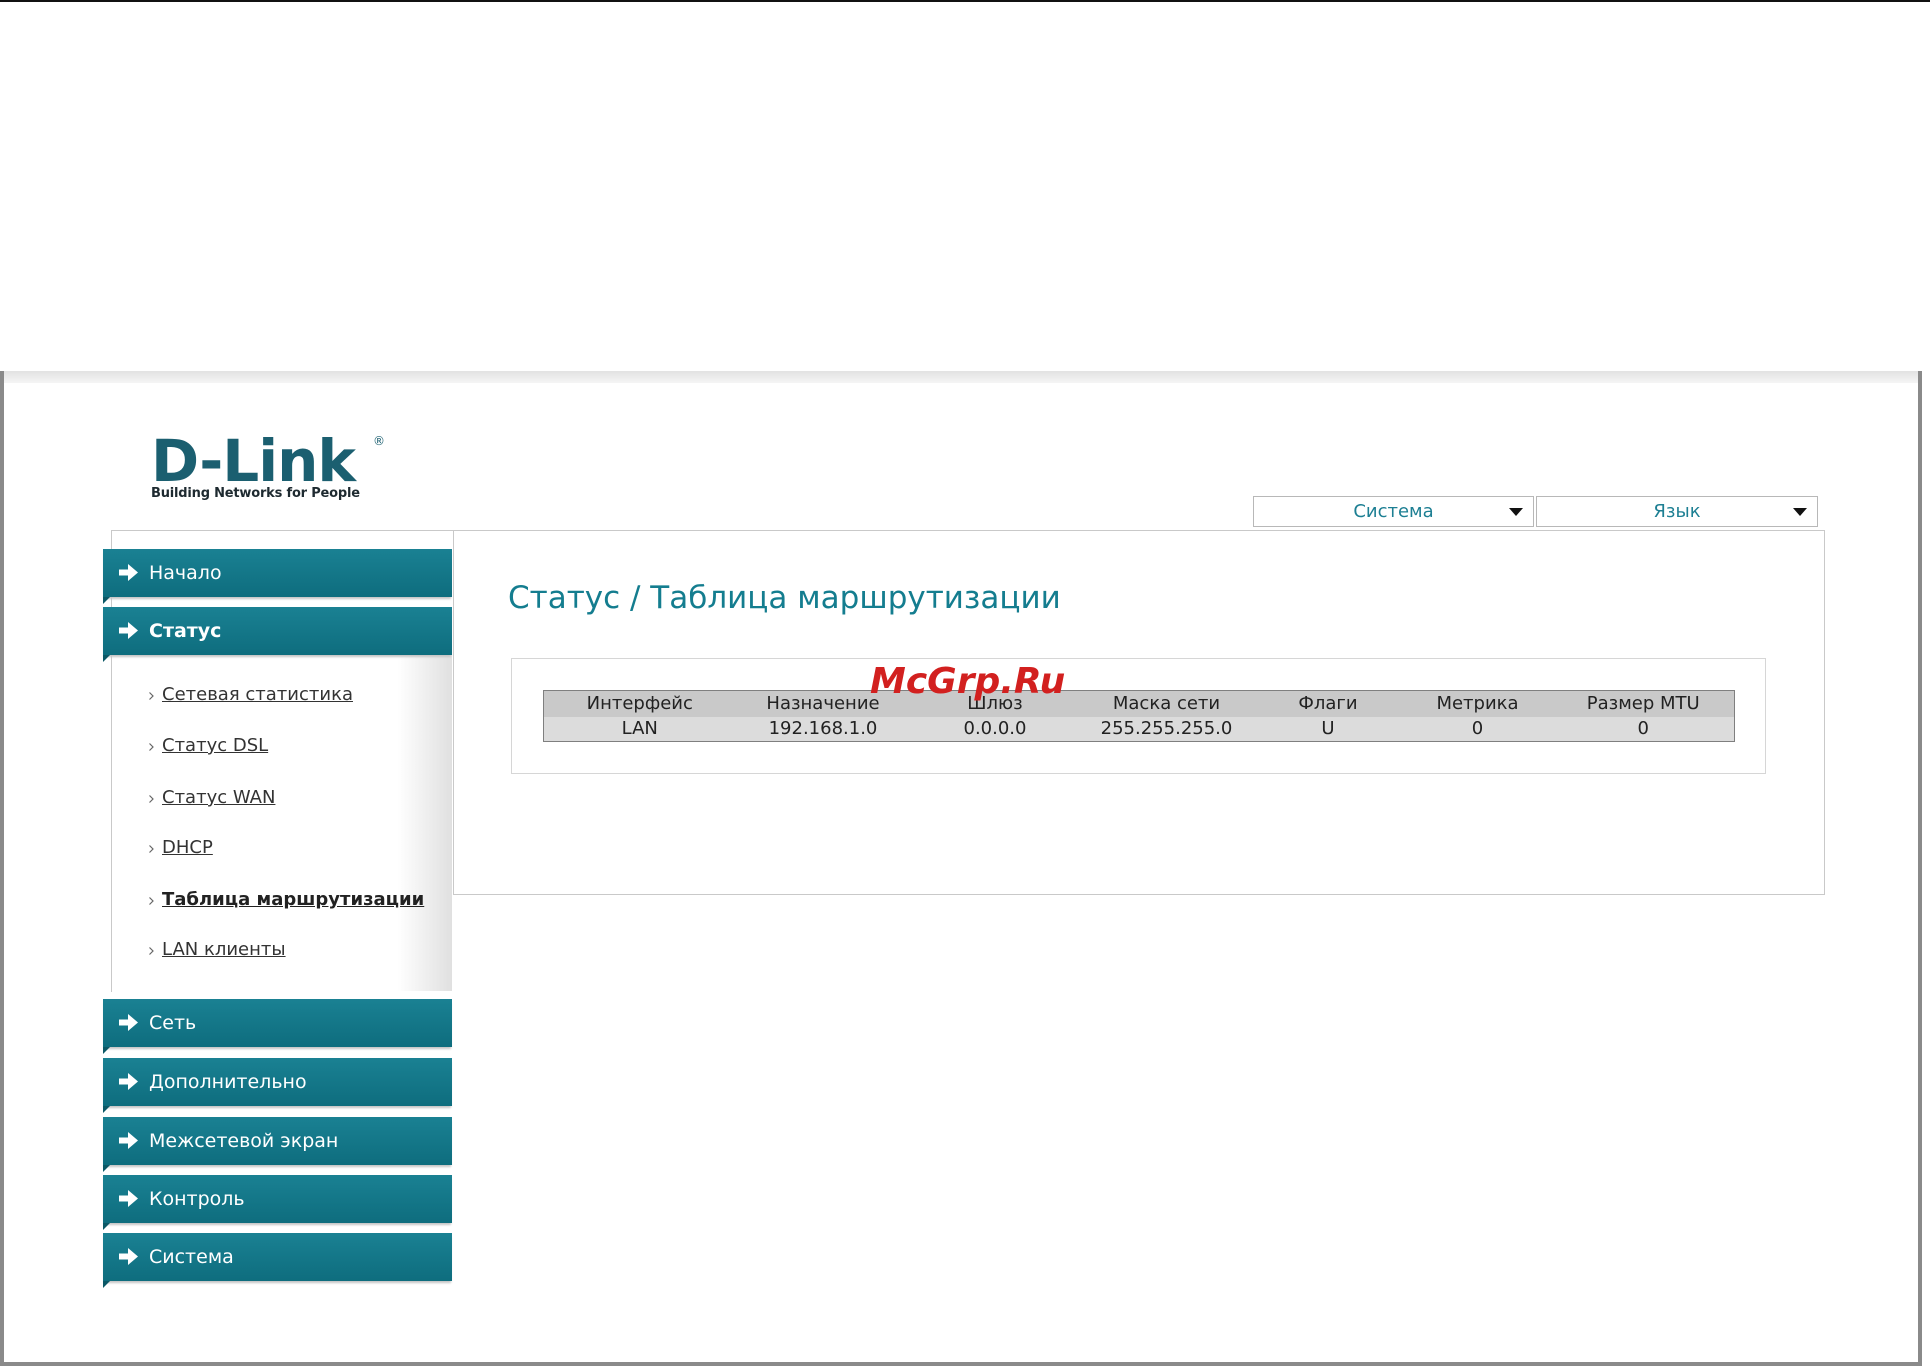 Image resolution: width=1930 pixels, height=1367 pixels. Describe the element at coordinates (173, 1023) in the screenshot. I see `sidebar-item-label: Сеть` at that location.